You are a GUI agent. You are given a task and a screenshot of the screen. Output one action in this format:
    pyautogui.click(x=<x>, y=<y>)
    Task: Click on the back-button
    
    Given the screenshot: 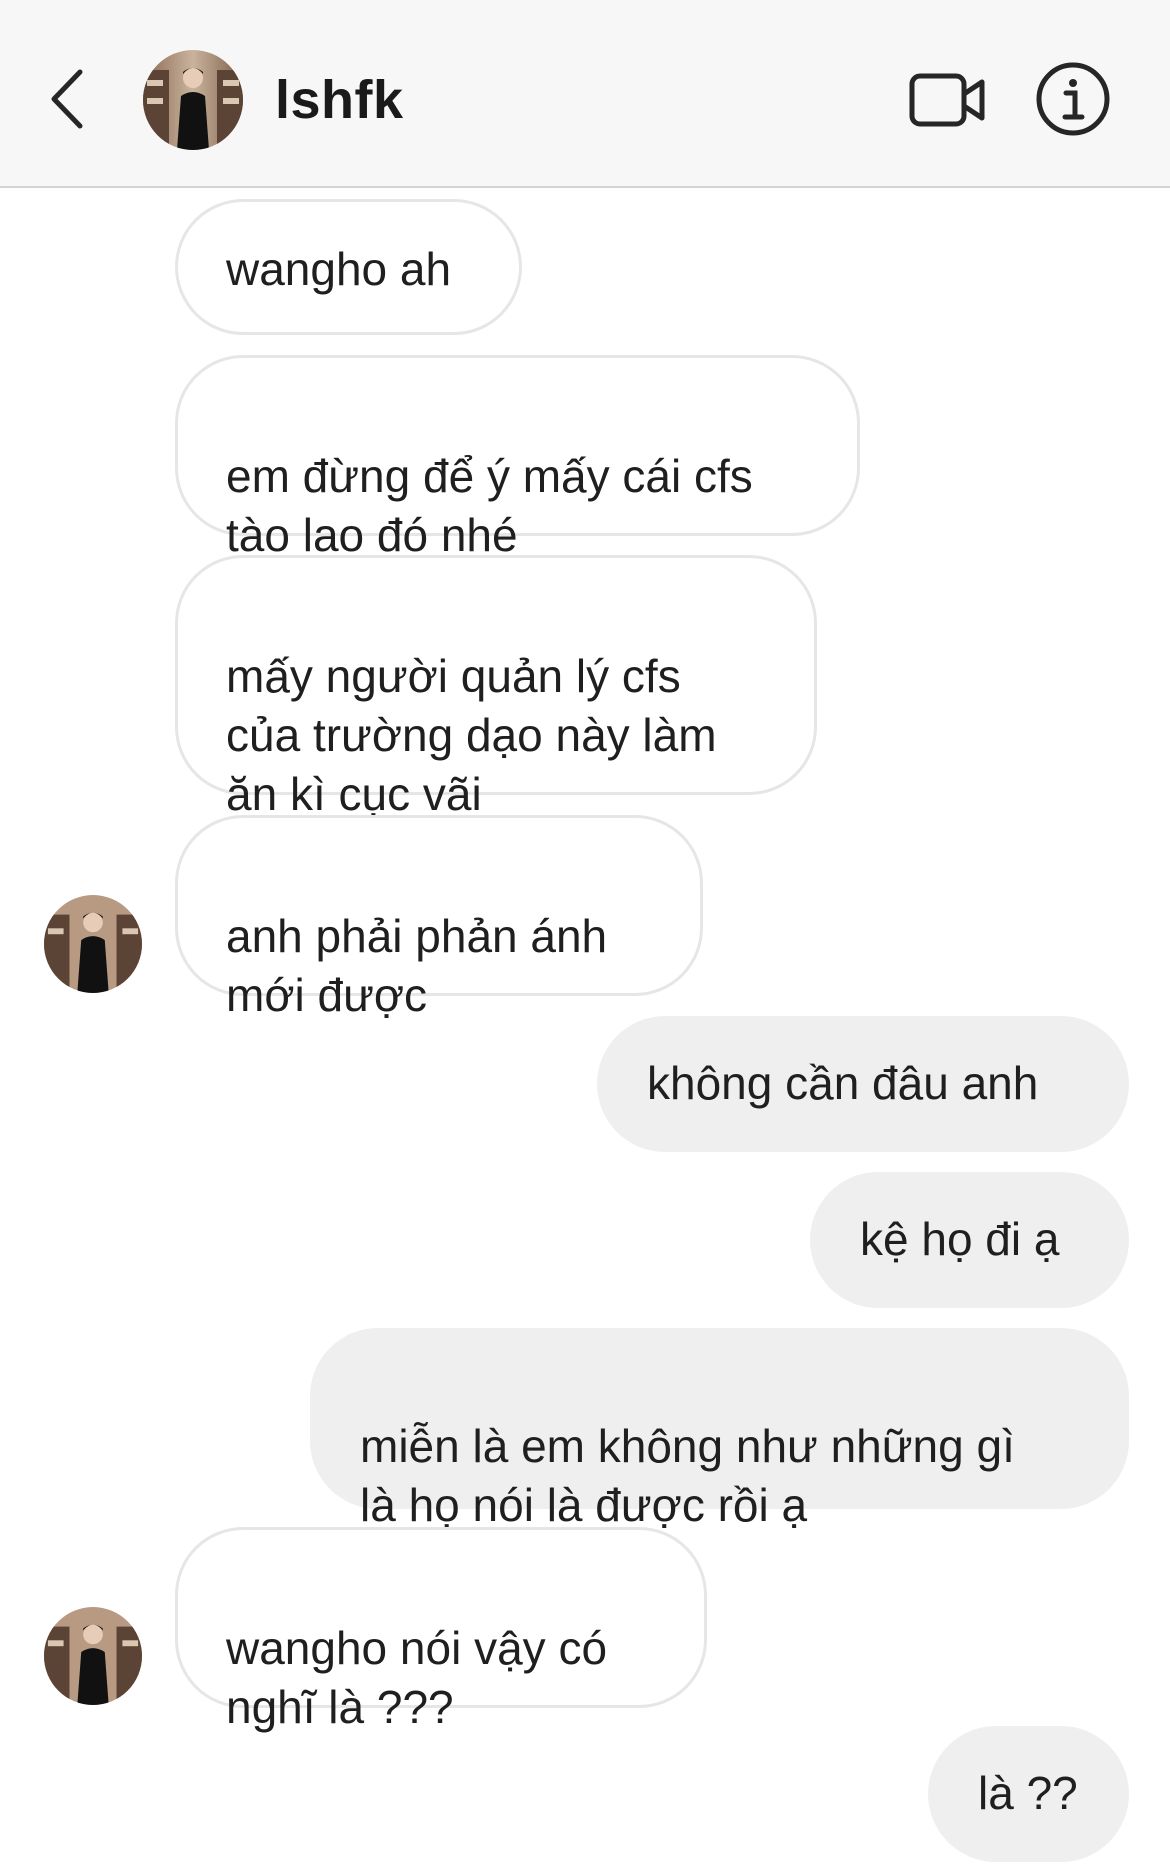 What is the action you would take?
    pyautogui.click(x=68, y=99)
    